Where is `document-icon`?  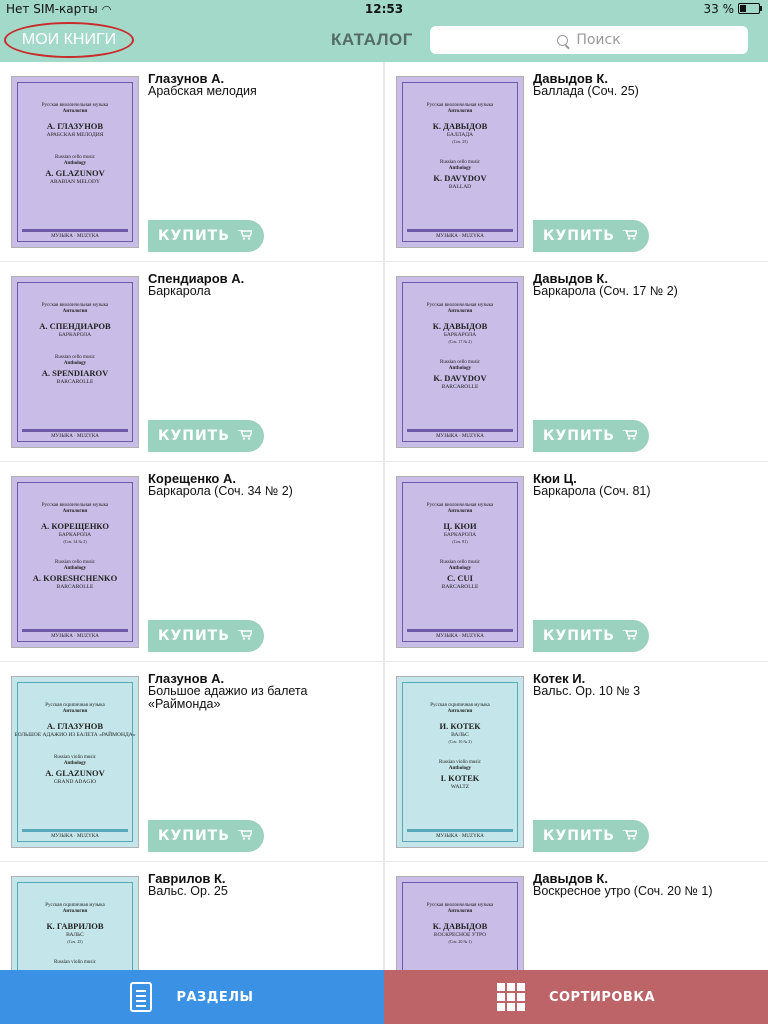
document-icon is located at coordinates (141, 997).